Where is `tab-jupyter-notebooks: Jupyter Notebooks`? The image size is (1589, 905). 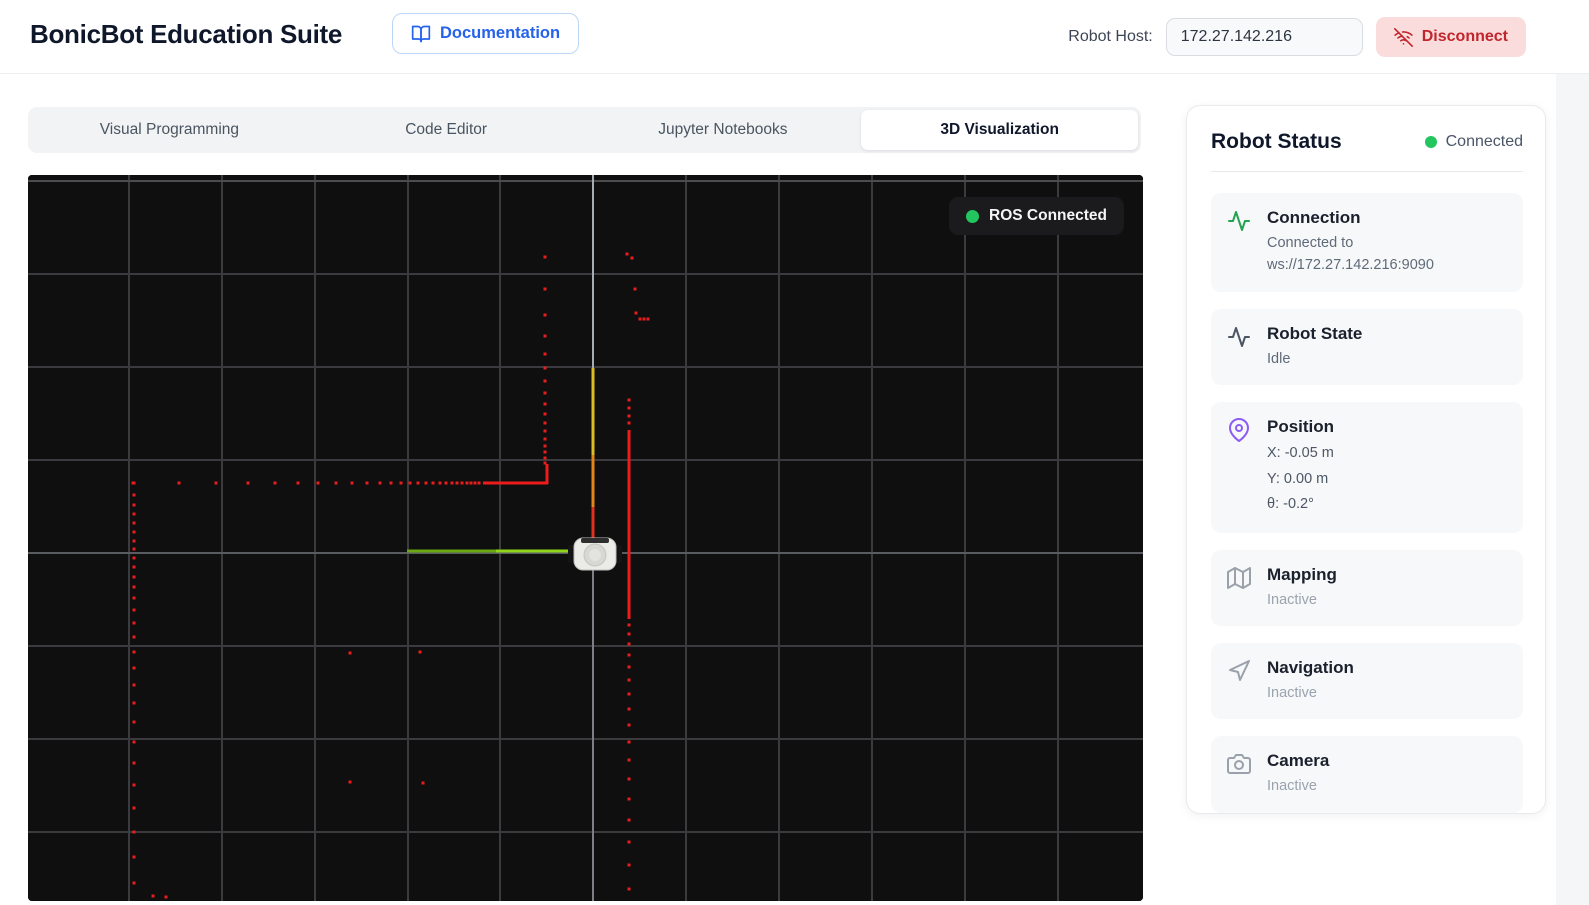
tab-jupyter-notebooks: Jupyter Notebooks is located at coordinates (723, 130).